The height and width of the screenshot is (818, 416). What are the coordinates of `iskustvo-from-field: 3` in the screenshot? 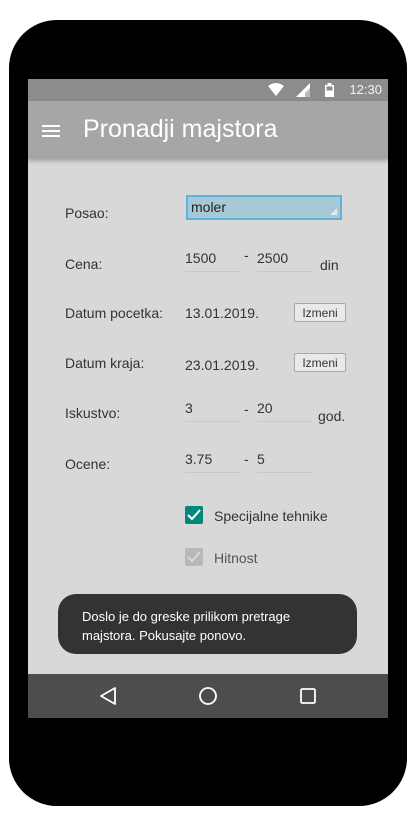 It's located at (212, 410).